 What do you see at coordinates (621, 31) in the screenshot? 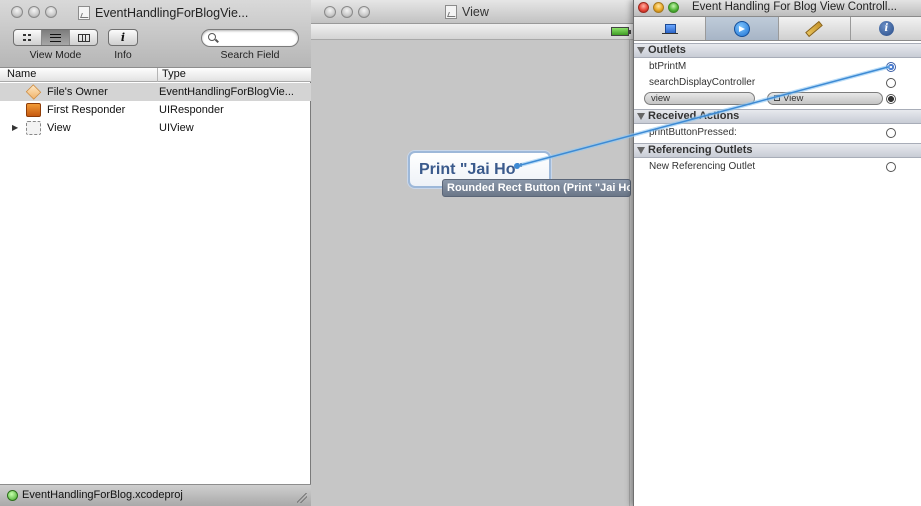
I see `battery-icon` at bounding box center [621, 31].